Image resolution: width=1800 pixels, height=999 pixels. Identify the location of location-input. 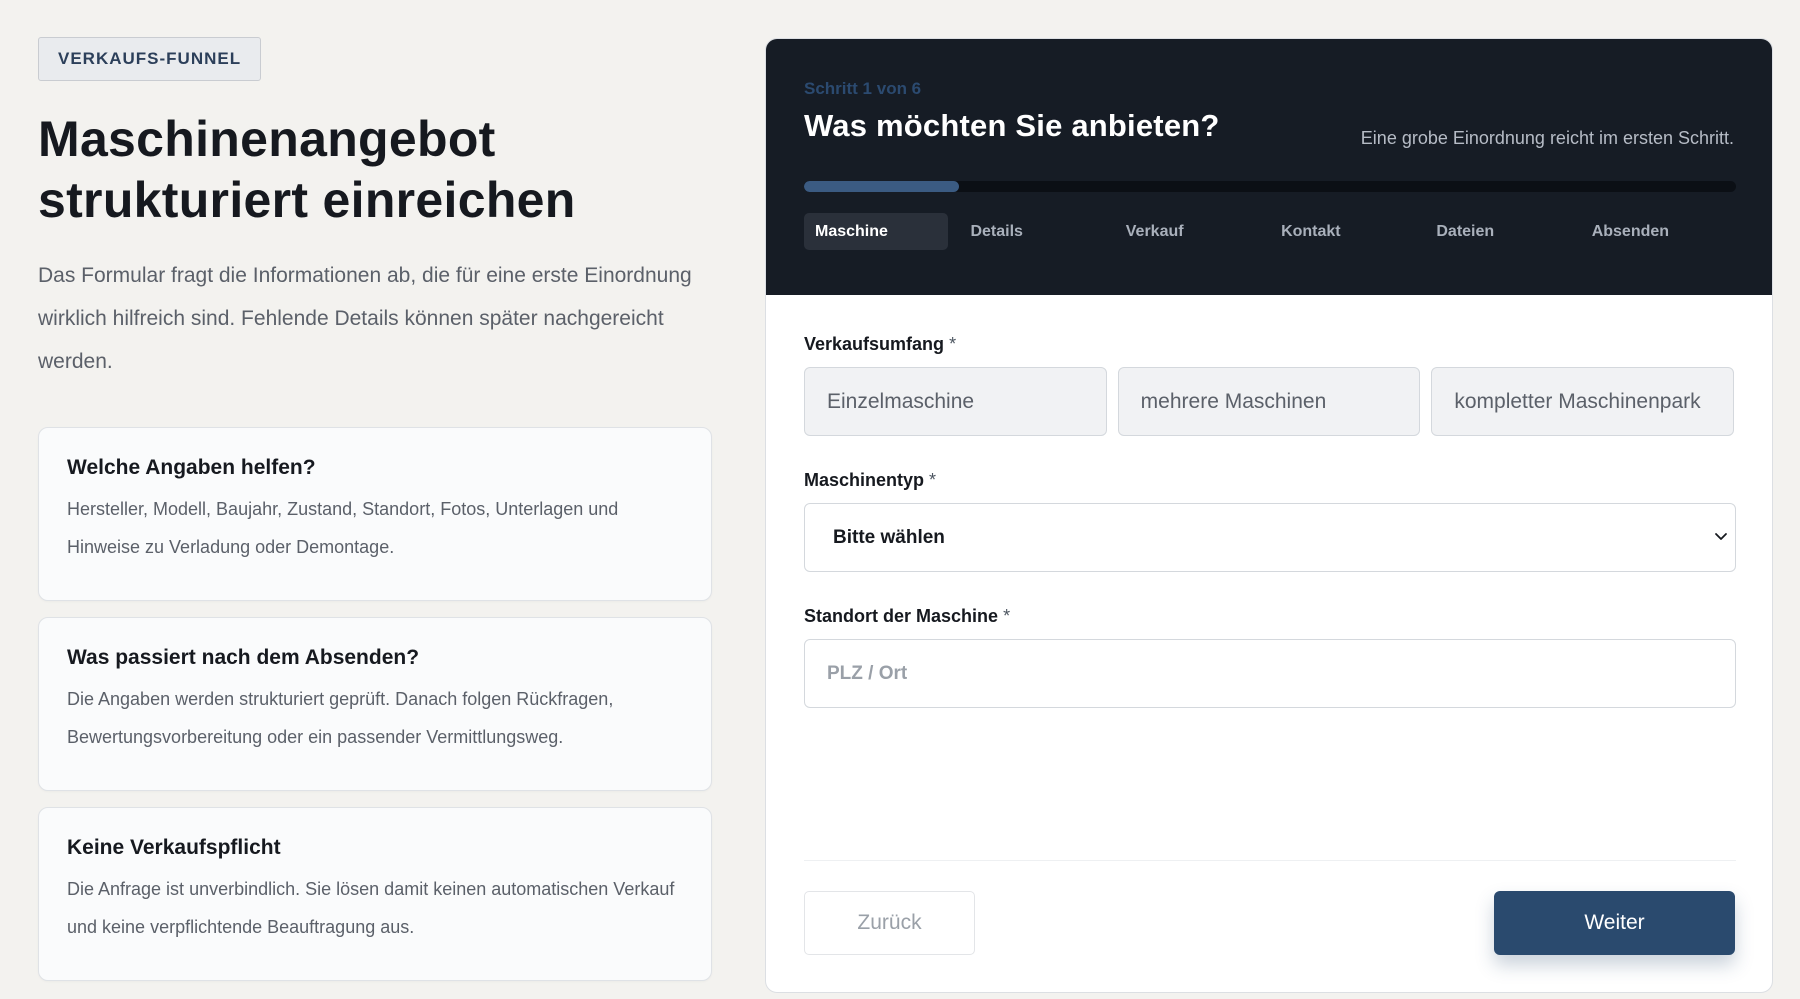
(1270, 673).